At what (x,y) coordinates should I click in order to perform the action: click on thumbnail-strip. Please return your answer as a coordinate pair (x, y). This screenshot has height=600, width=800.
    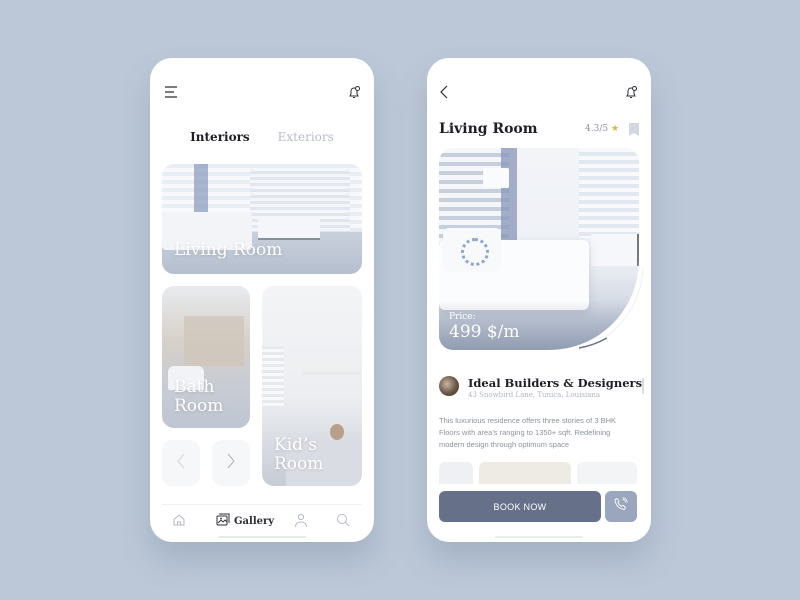
    Looking at the image, I should click on (539, 473).